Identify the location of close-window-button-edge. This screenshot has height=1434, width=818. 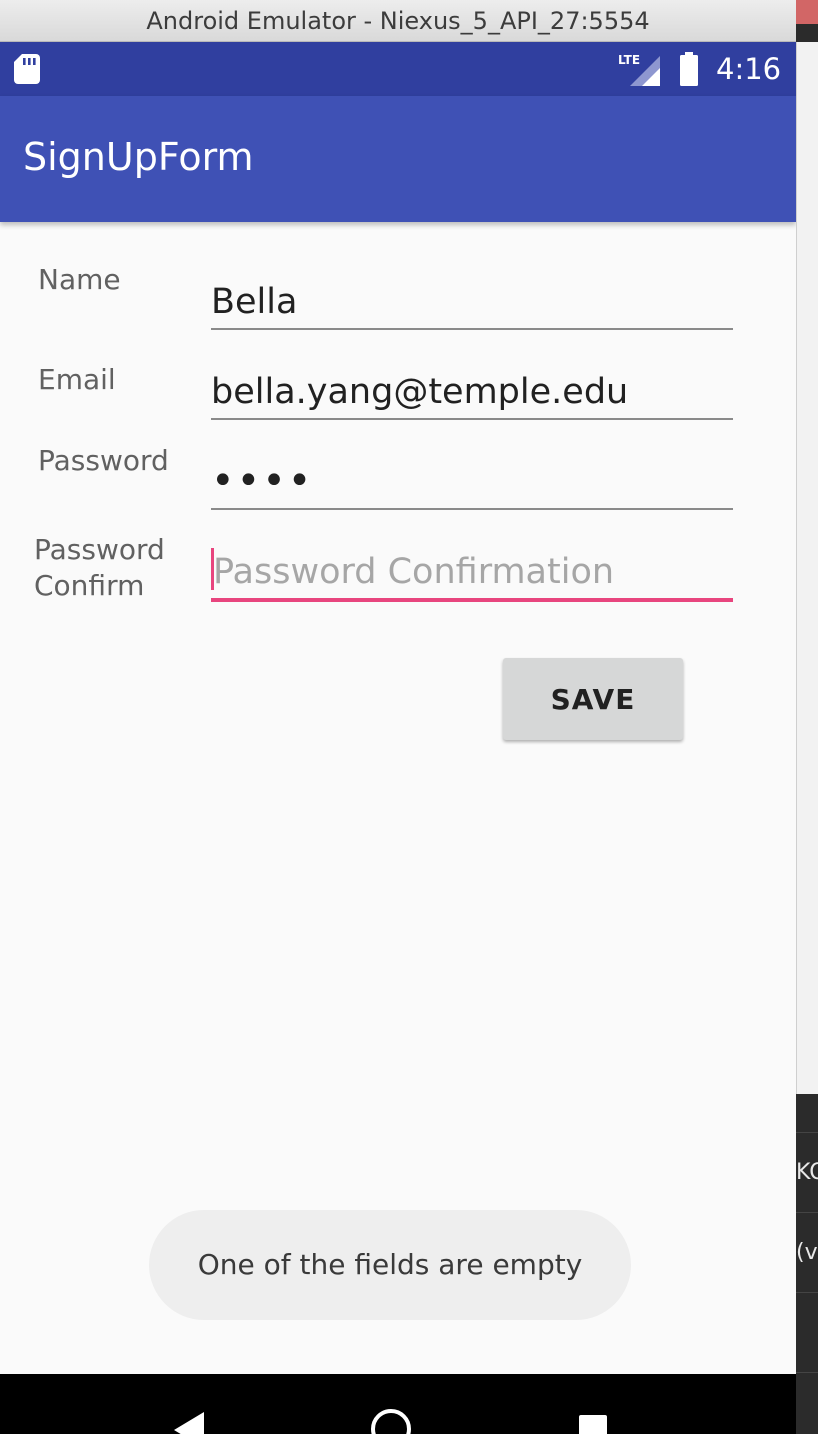
(807, 12).